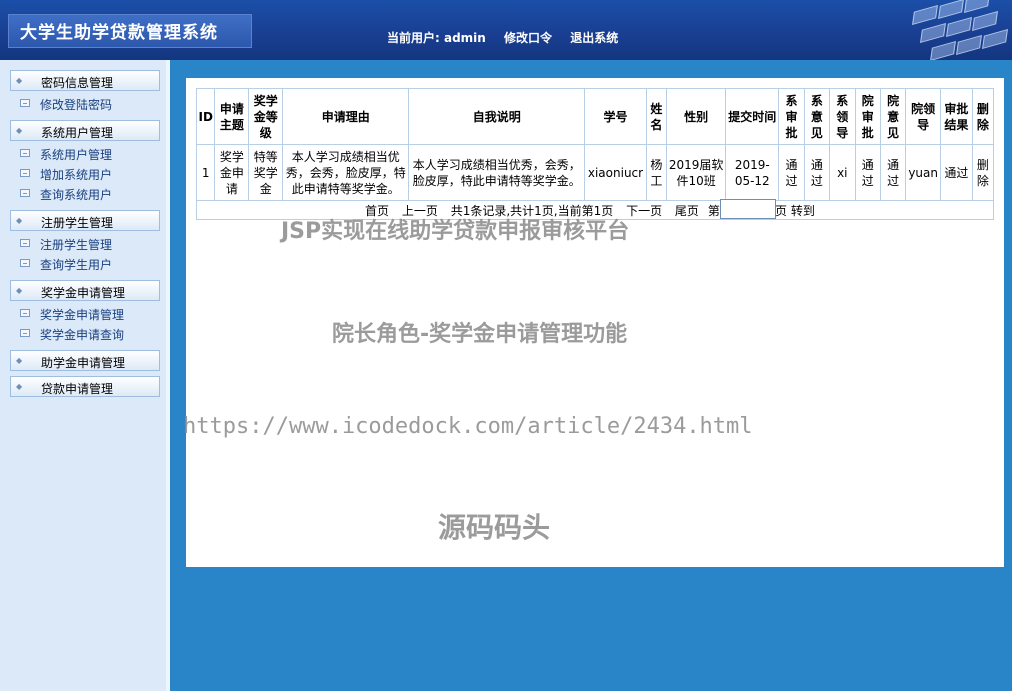 The height and width of the screenshot is (691, 1012). What do you see at coordinates (76, 265) in the screenshot?
I see `menu-item-label: 查询学生用户` at bounding box center [76, 265].